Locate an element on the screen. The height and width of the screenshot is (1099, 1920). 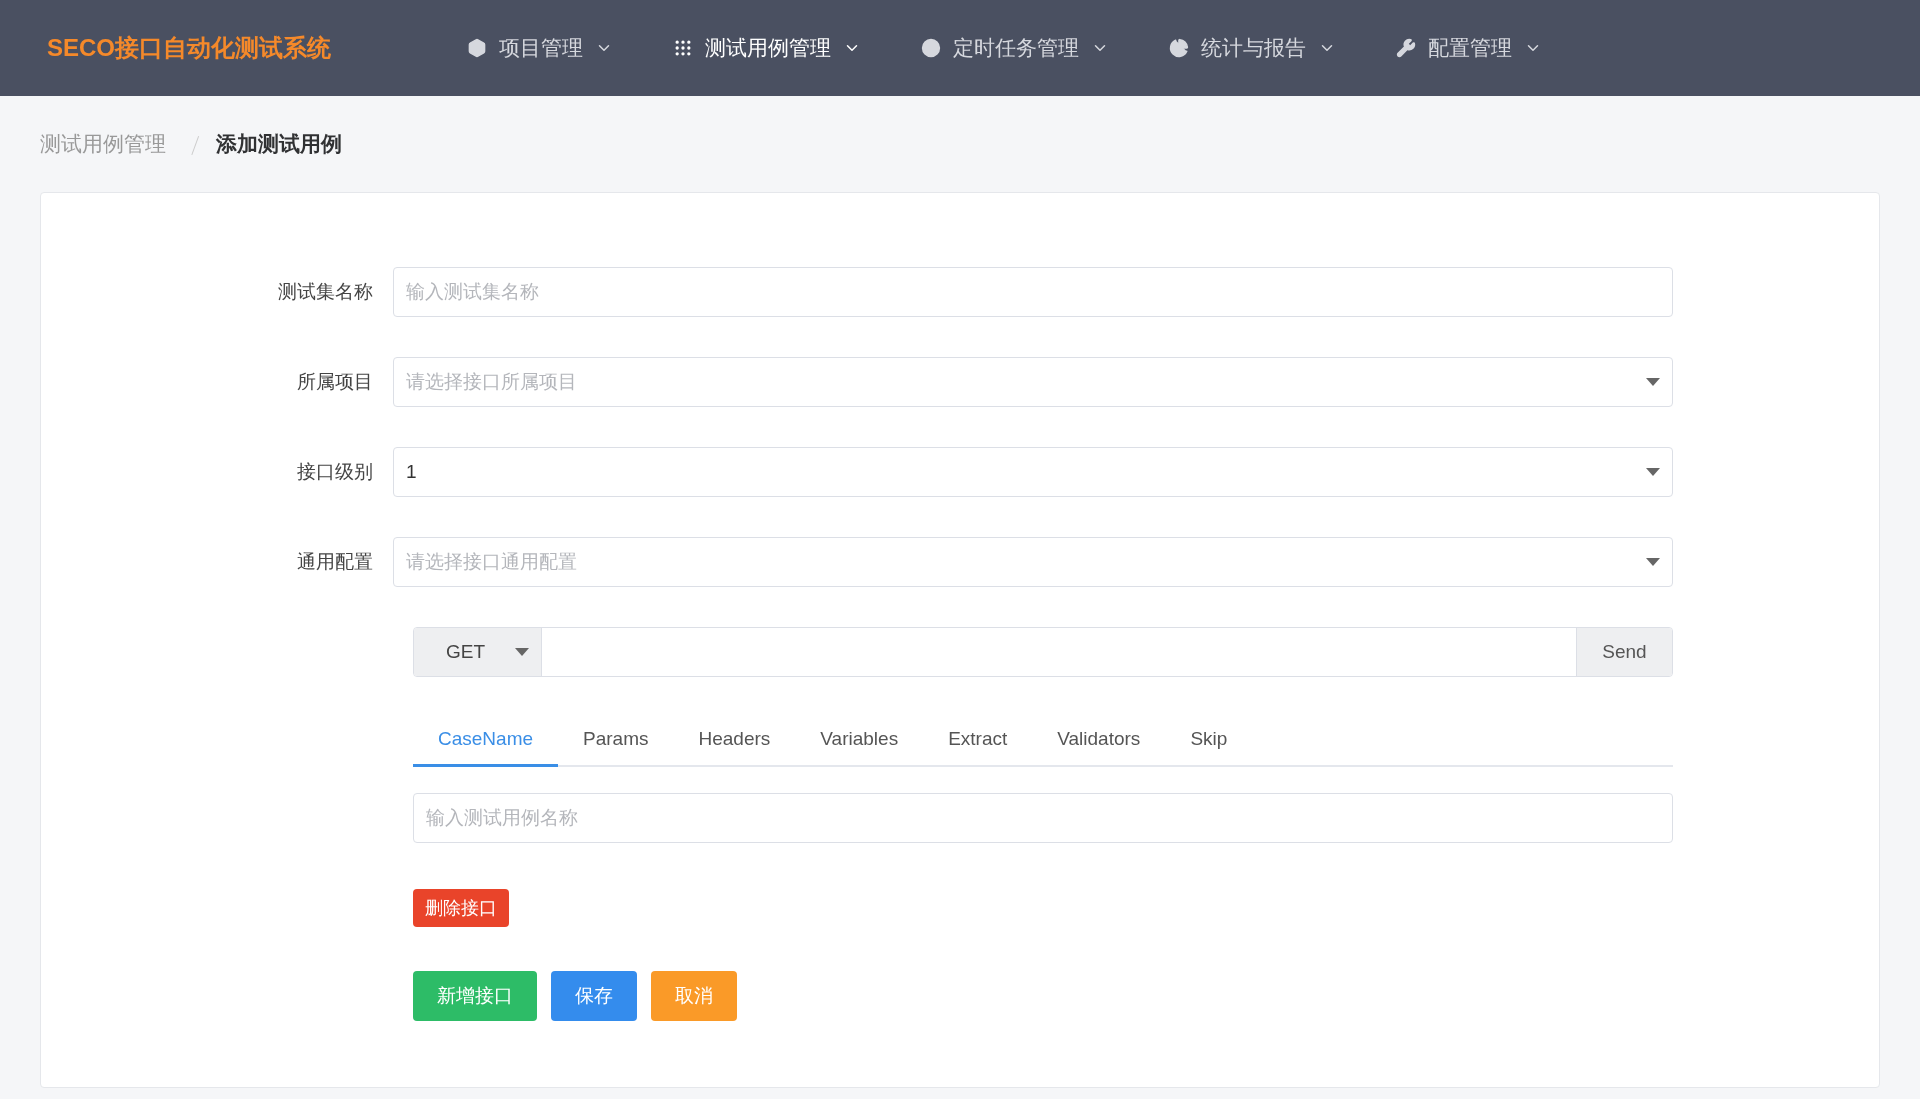
field-label: 通用配置 is located at coordinates (335, 561).